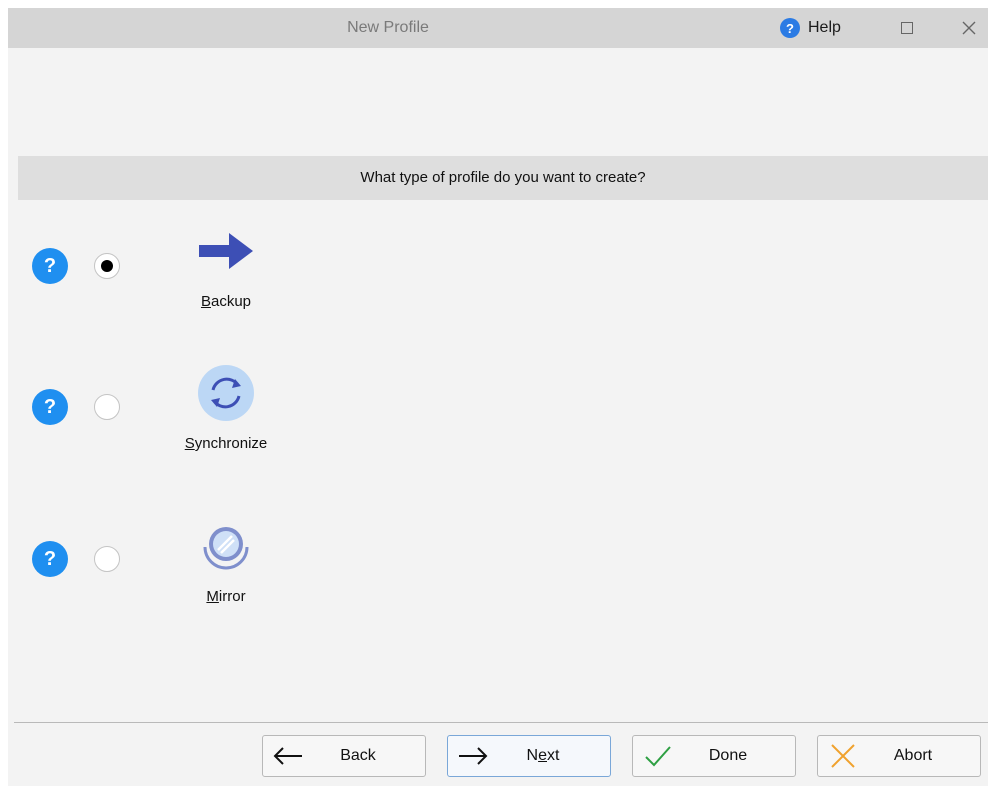 The image size is (988, 786). I want to click on title-bar: New Profile ? Help, so click(498, 28).